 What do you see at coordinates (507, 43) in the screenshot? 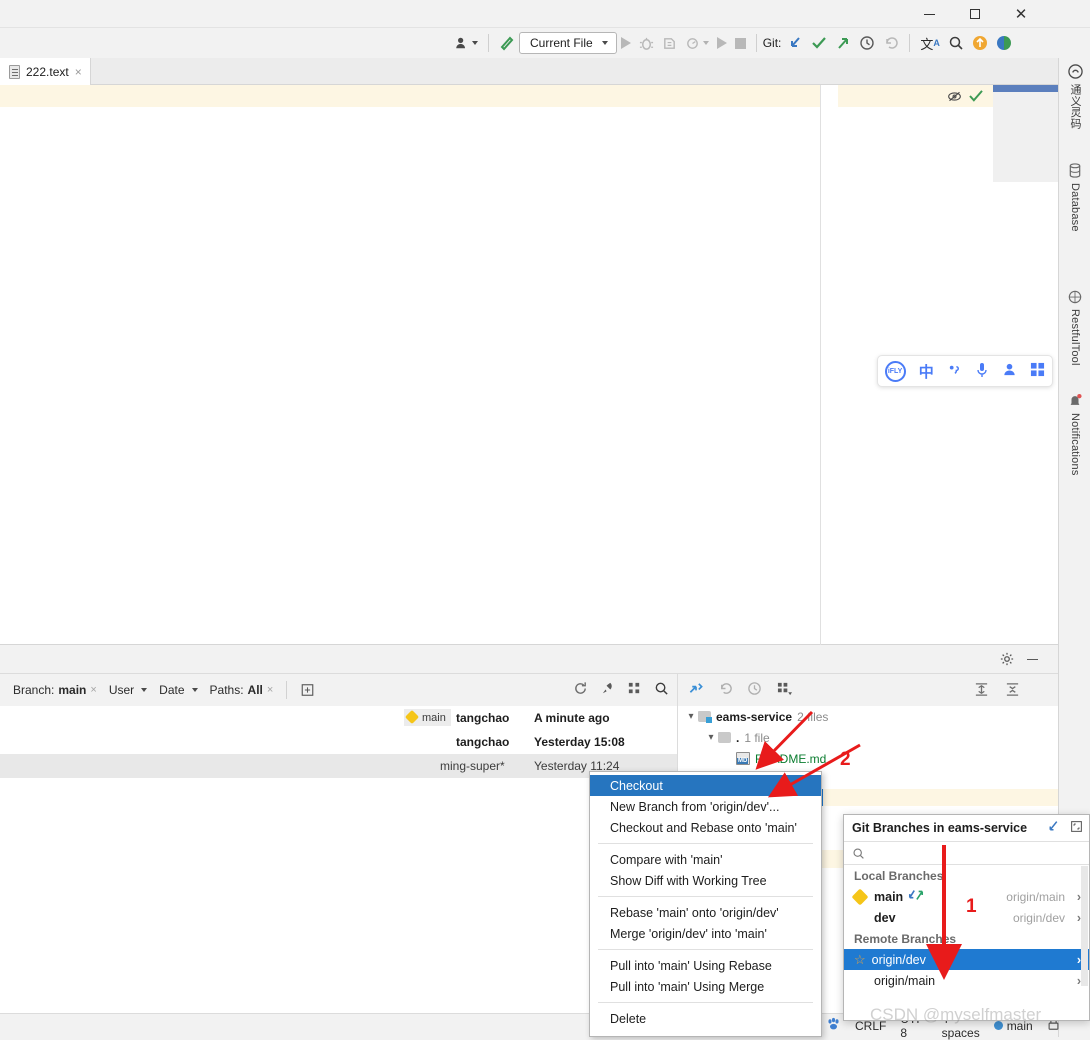
I see `build-button` at bounding box center [507, 43].